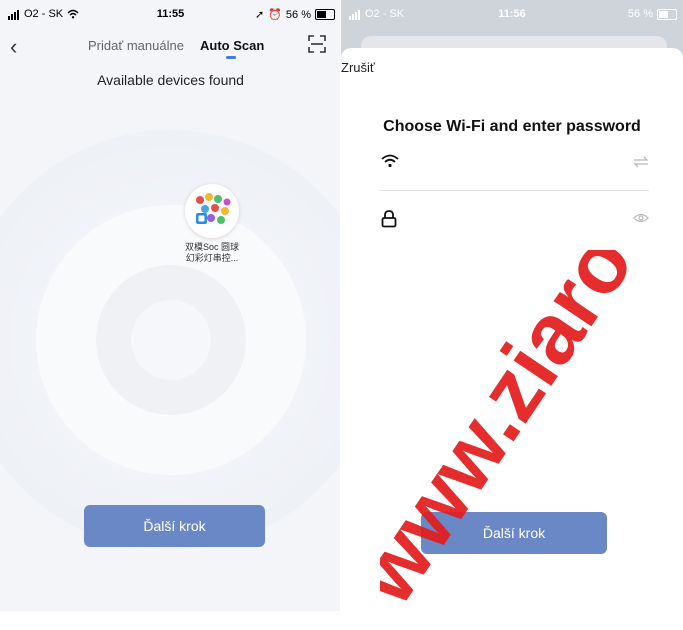 This screenshot has height=630, width=683. I want to click on wifi-modal-title: Choose Wi-Fi and enter password, so click(512, 126).